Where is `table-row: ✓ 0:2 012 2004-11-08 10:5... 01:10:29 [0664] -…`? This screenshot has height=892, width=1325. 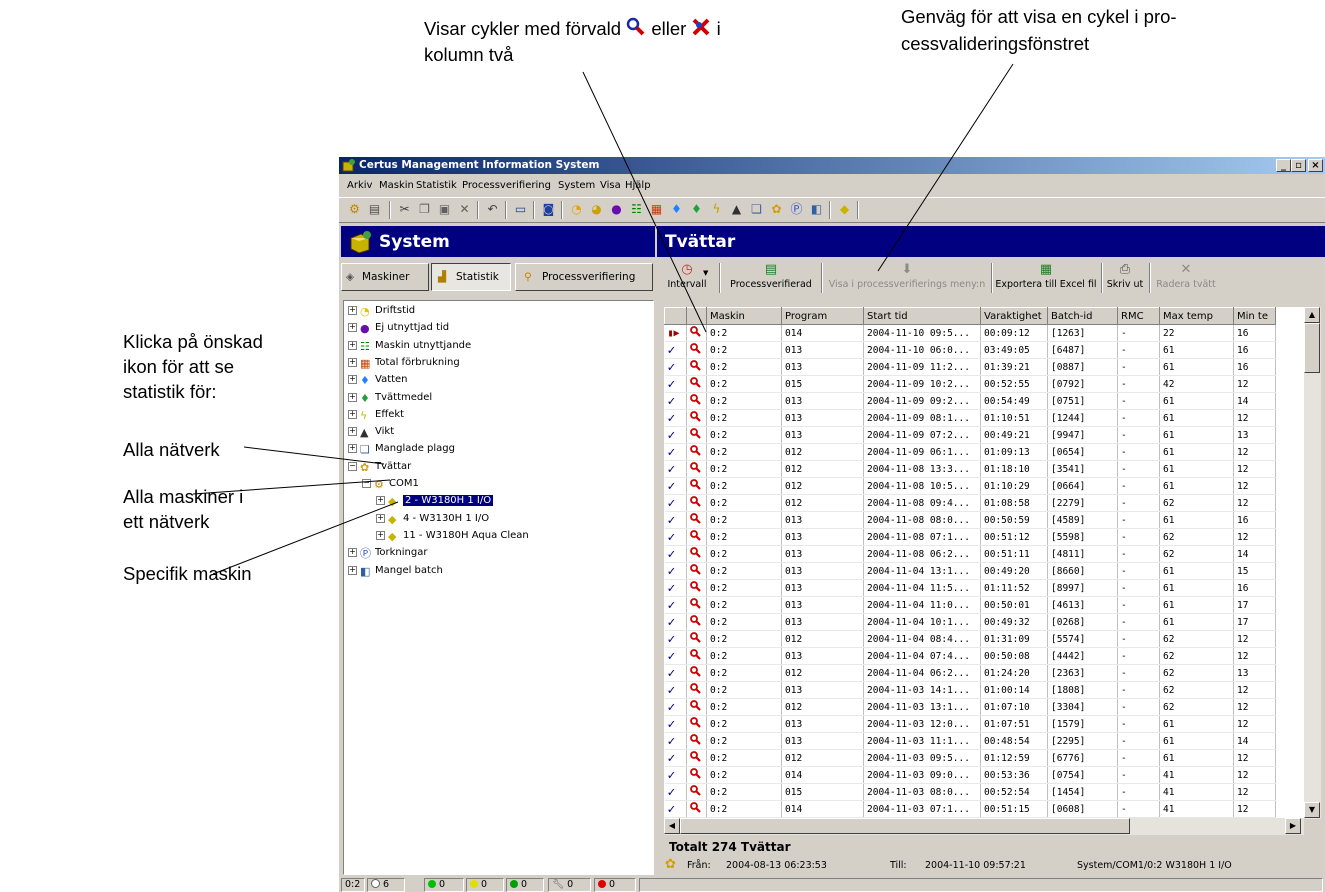
table-row: ✓ 0:2 012 2004-11-08 10:5... 01:10:29 [0664] -… is located at coordinates (970, 486).